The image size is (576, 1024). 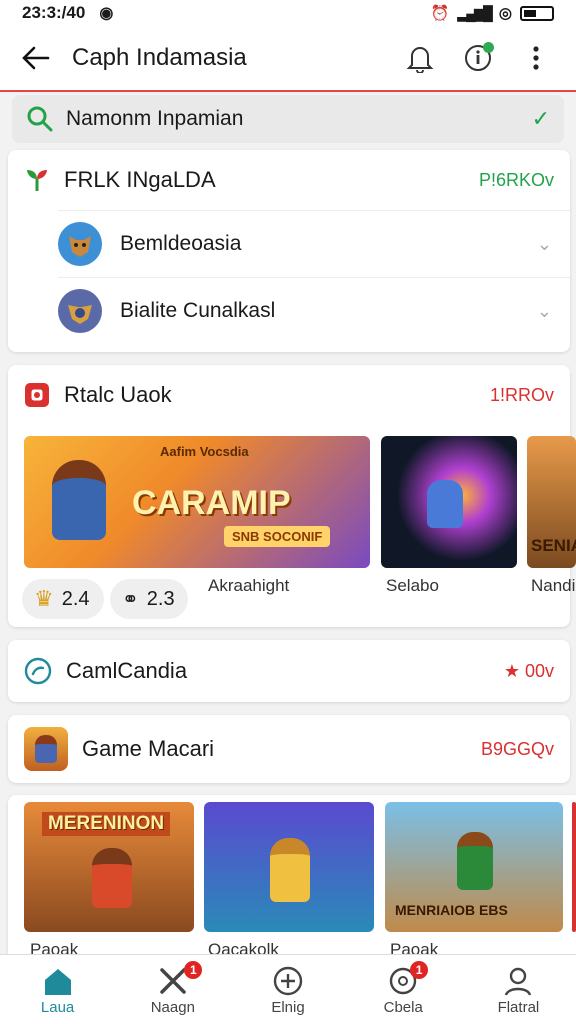 I want to click on nav-label: Flatral, so click(x=518, y=1007).